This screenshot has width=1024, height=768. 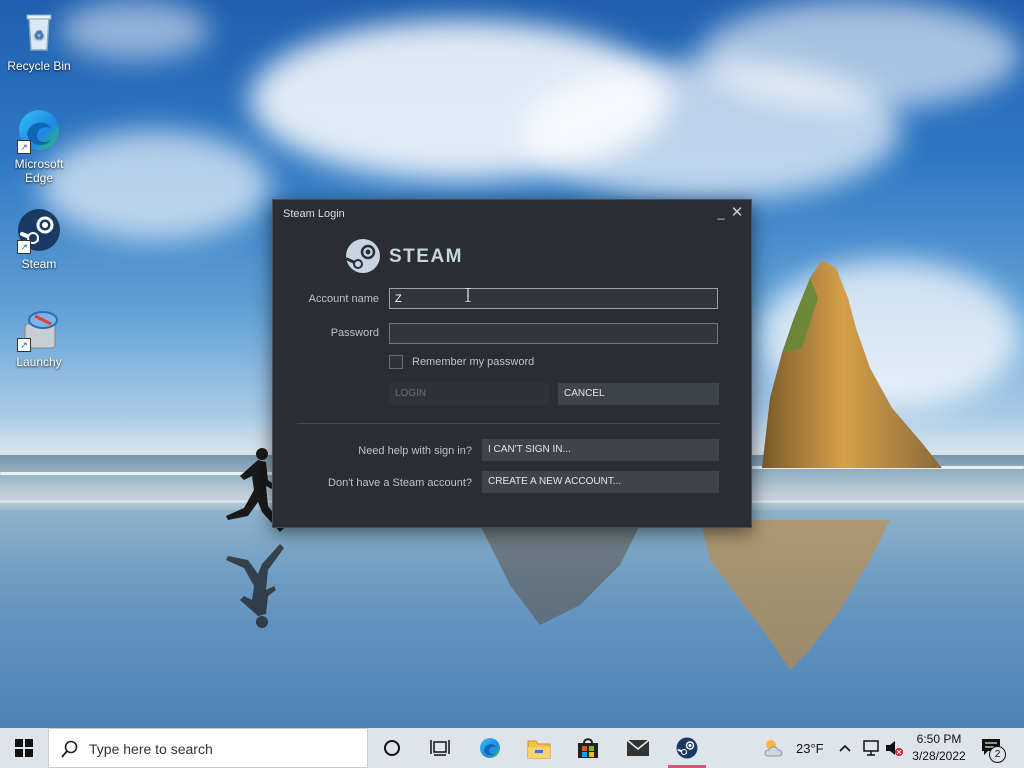 I want to click on taskbar-store, so click(x=588, y=748).